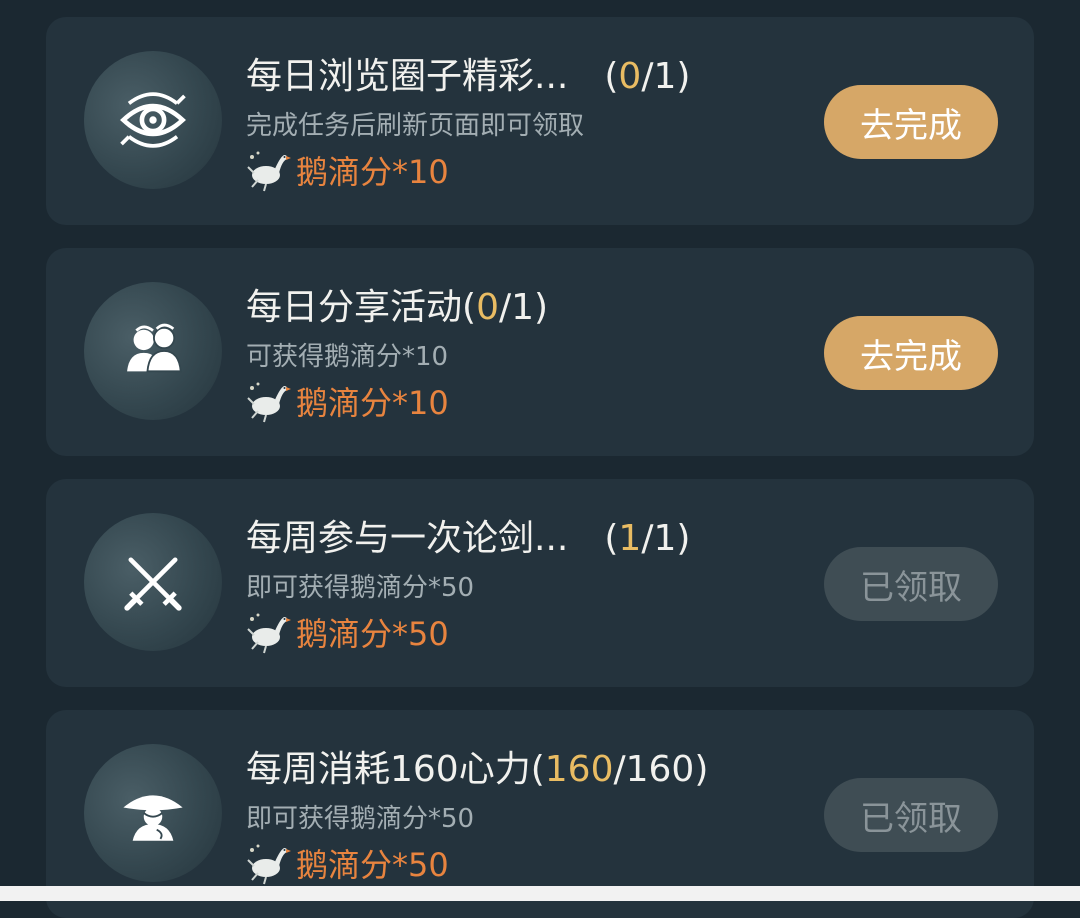 This screenshot has width=1080, height=918. What do you see at coordinates (540, 893) in the screenshot?
I see `bottom-edge` at bounding box center [540, 893].